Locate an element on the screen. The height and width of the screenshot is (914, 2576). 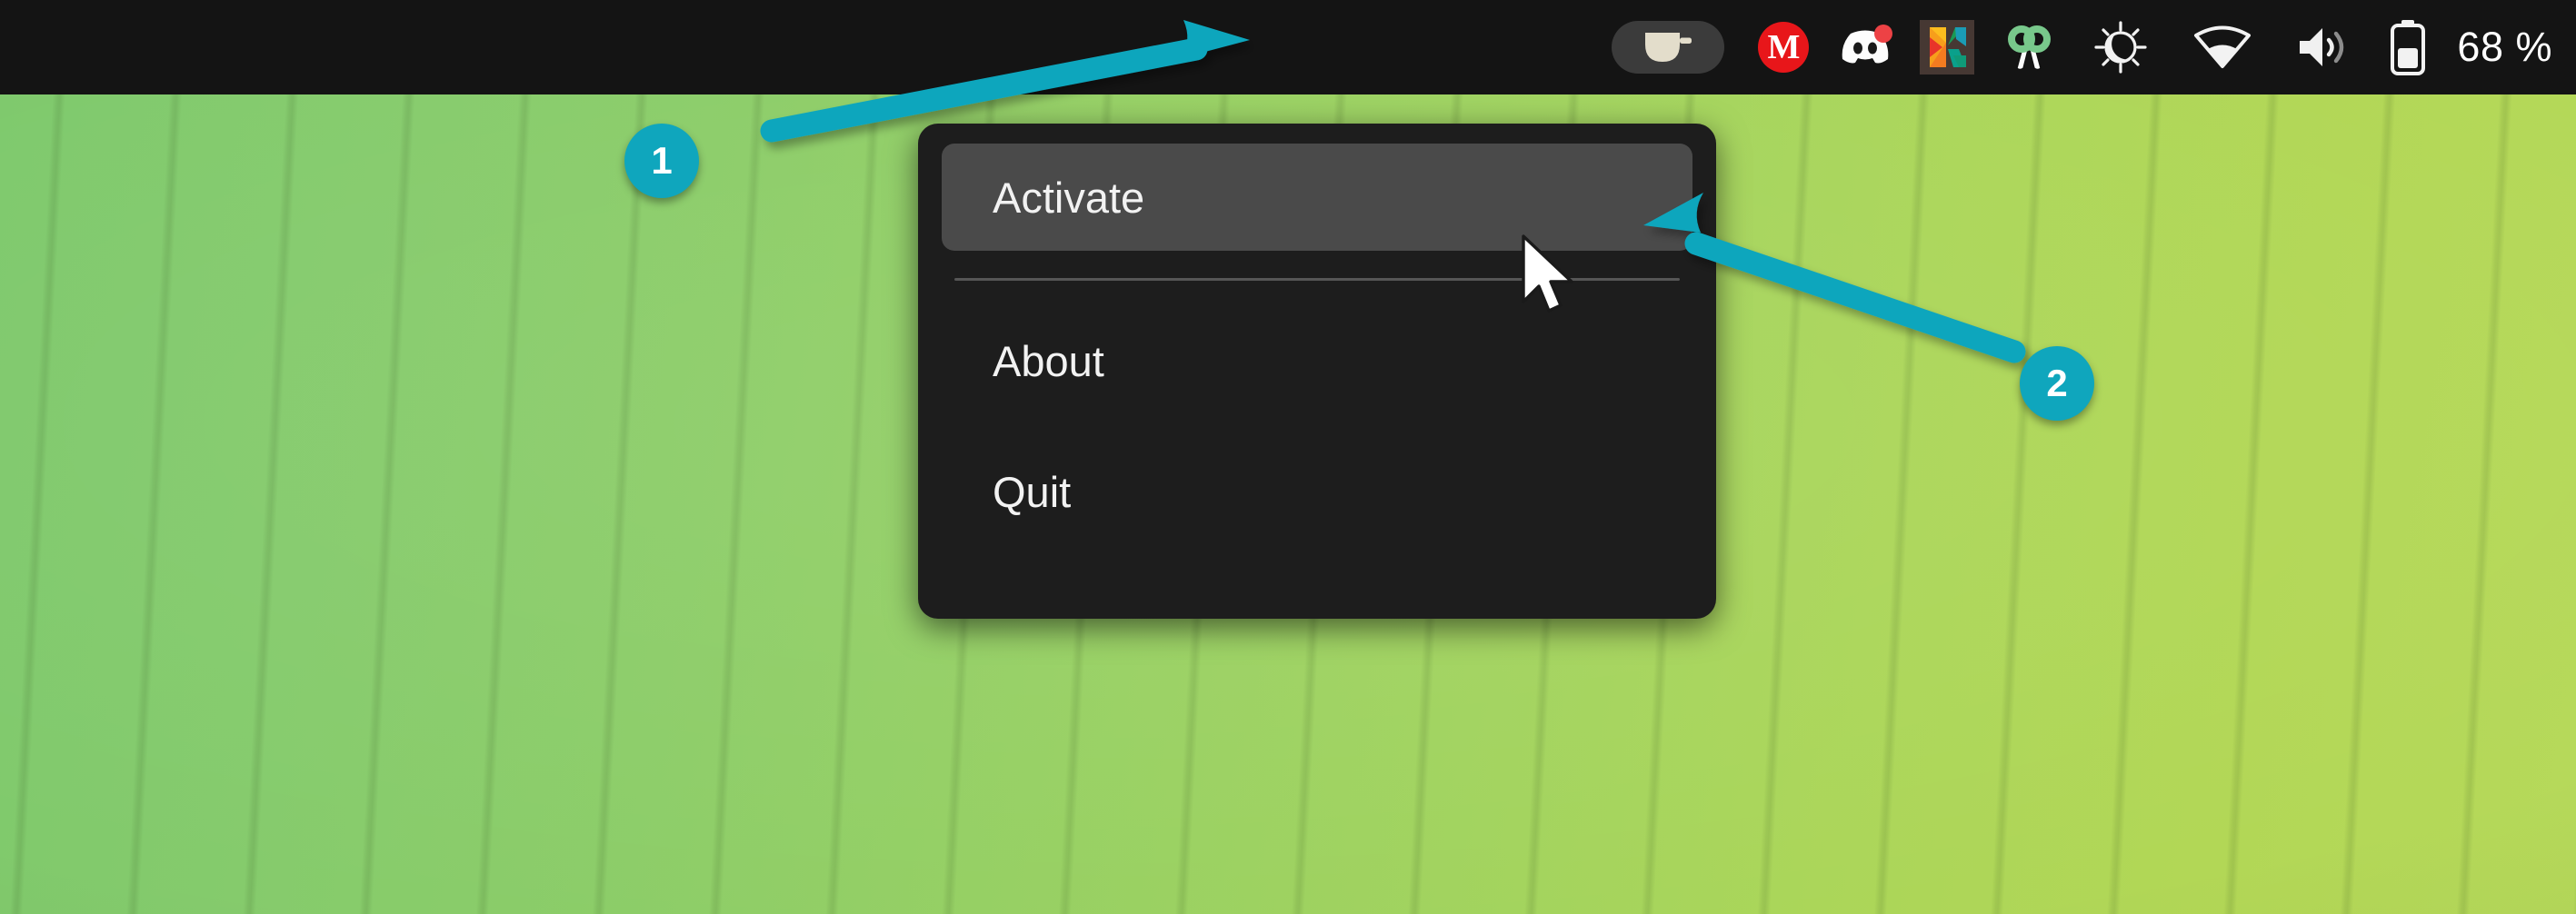
scissors-icon is located at coordinates (2030, 48).